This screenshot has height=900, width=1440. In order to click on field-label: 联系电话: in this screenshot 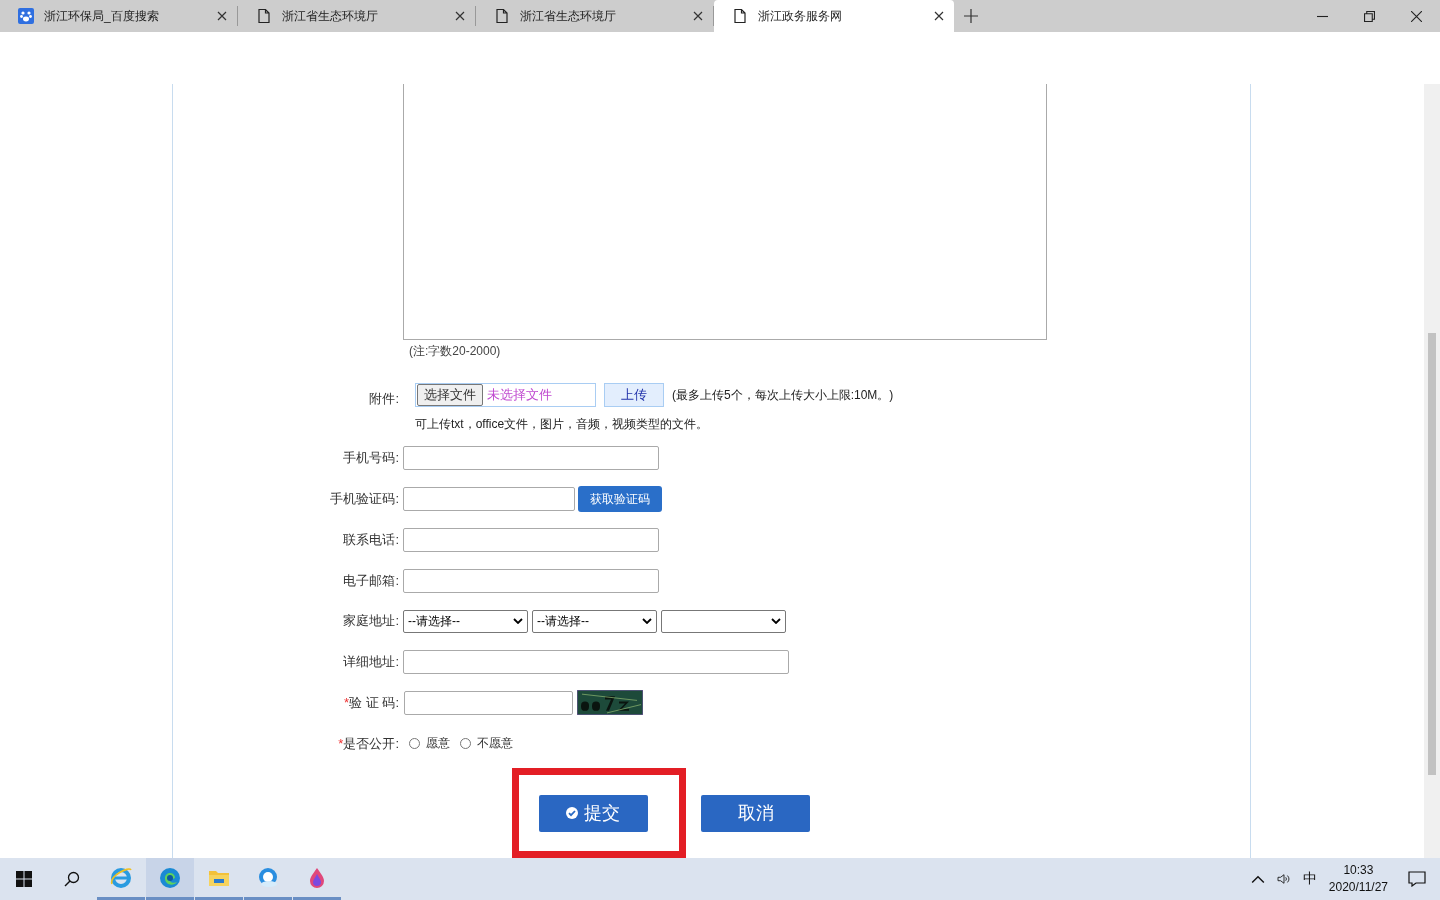, I will do `click(370, 539)`.